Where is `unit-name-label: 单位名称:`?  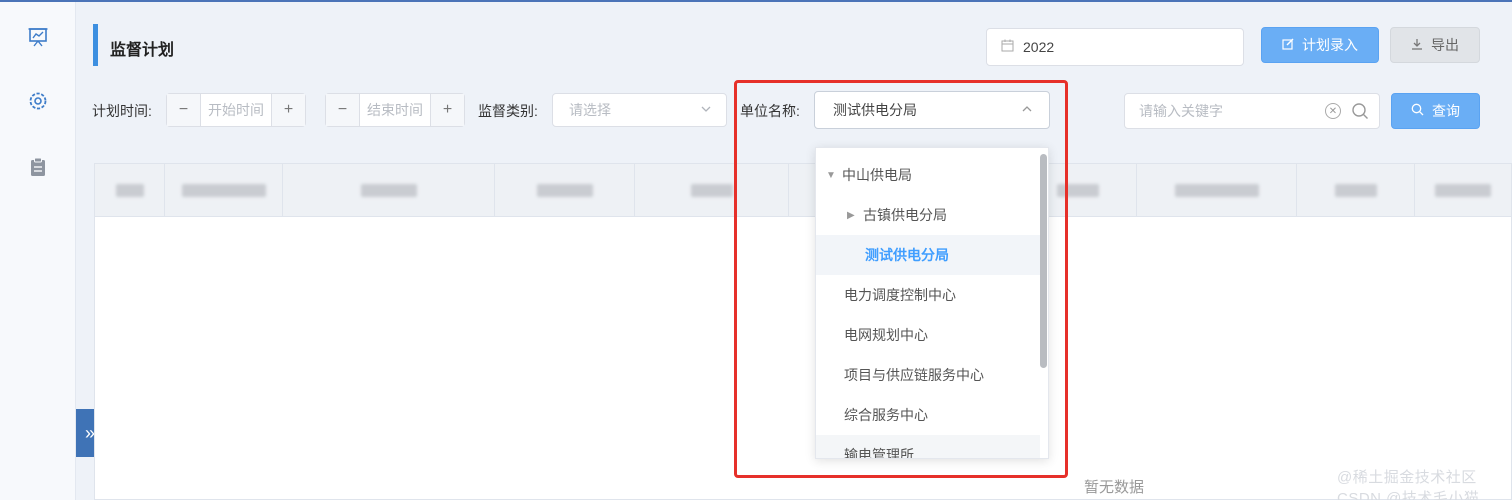 unit-name-label: 单位名称: is located at coordinates (770, 111).